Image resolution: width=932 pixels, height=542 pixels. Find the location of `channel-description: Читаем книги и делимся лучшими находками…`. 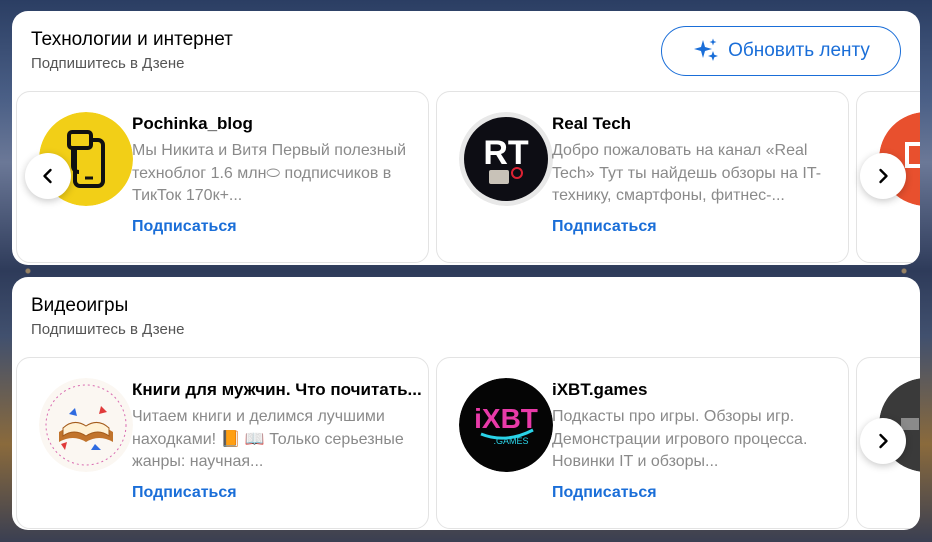

channel-description: Читаем книги и делимся лучшими находками… is located at coordinates (268, 439).